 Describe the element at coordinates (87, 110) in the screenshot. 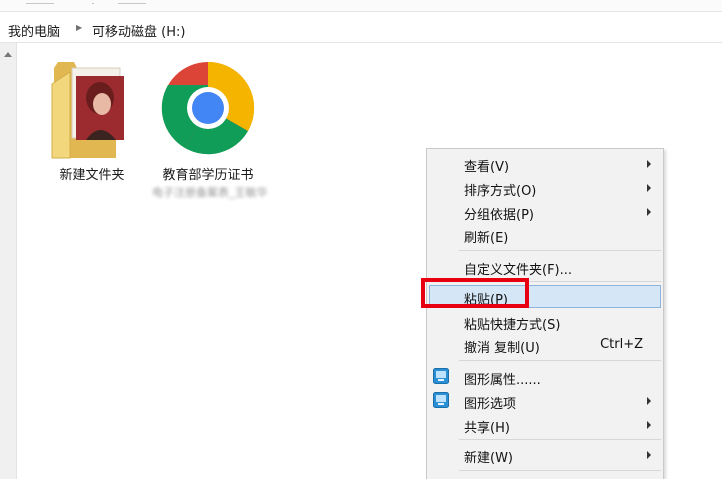

I see `folder-icon` at that location.